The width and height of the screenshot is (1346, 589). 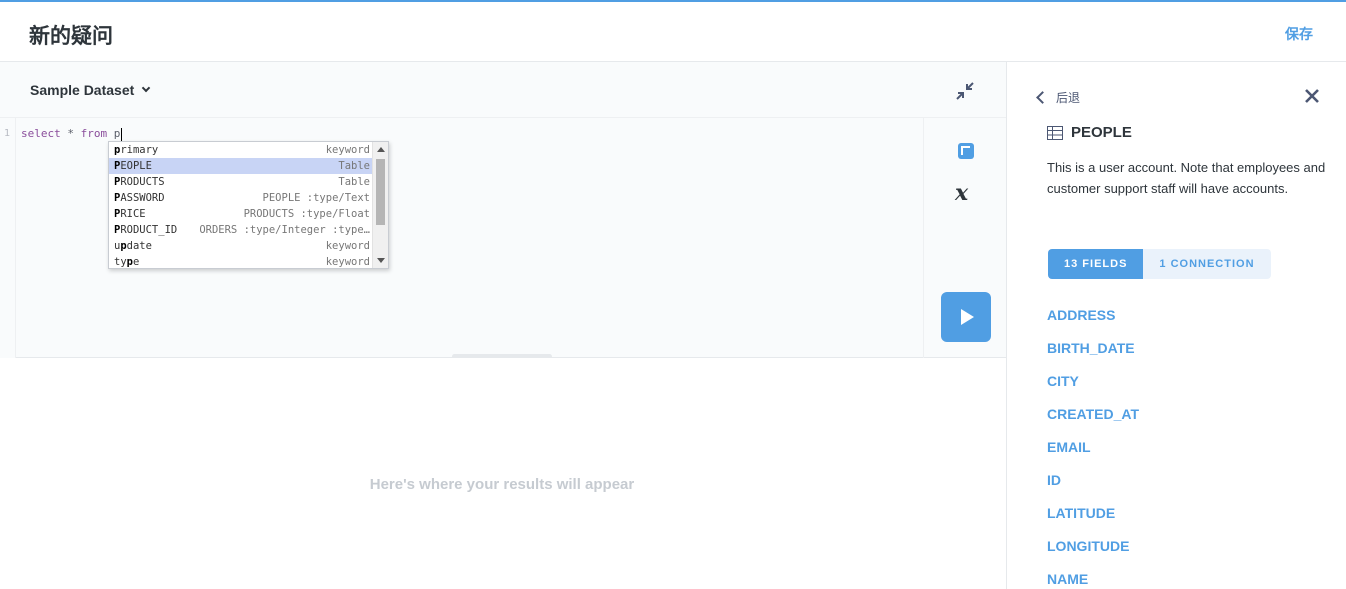 What do you see at coordinates (966, 151) in the screenshot?
I see `snippet-icon` at bounding box center [966, 151].